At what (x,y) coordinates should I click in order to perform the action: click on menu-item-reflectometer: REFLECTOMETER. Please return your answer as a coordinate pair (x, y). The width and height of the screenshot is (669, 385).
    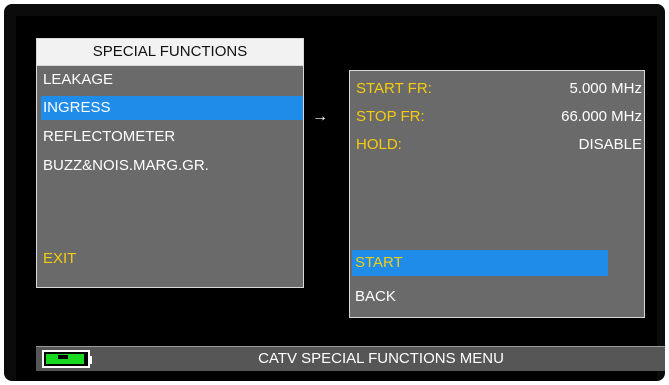
    Looking at the image, I should click on (172, 137).